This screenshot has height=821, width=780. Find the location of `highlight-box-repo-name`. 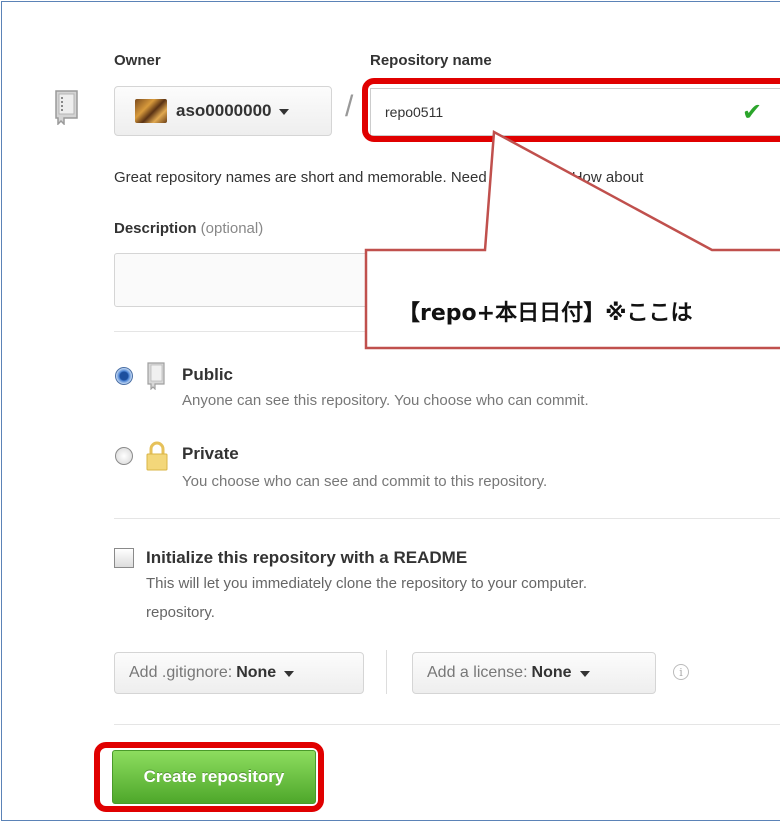

highlight-box-repo-name is located at coordinates (571, 110).